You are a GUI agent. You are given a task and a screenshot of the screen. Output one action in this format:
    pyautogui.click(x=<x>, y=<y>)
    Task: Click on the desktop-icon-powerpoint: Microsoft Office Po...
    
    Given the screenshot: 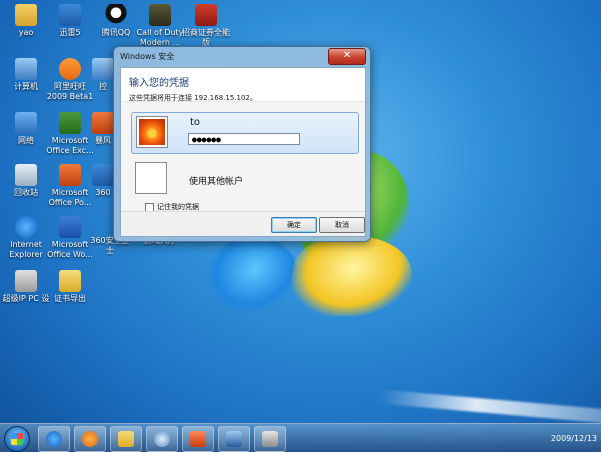 What is the action you would take?
    pyautogui.click(x=70, y=186)
    